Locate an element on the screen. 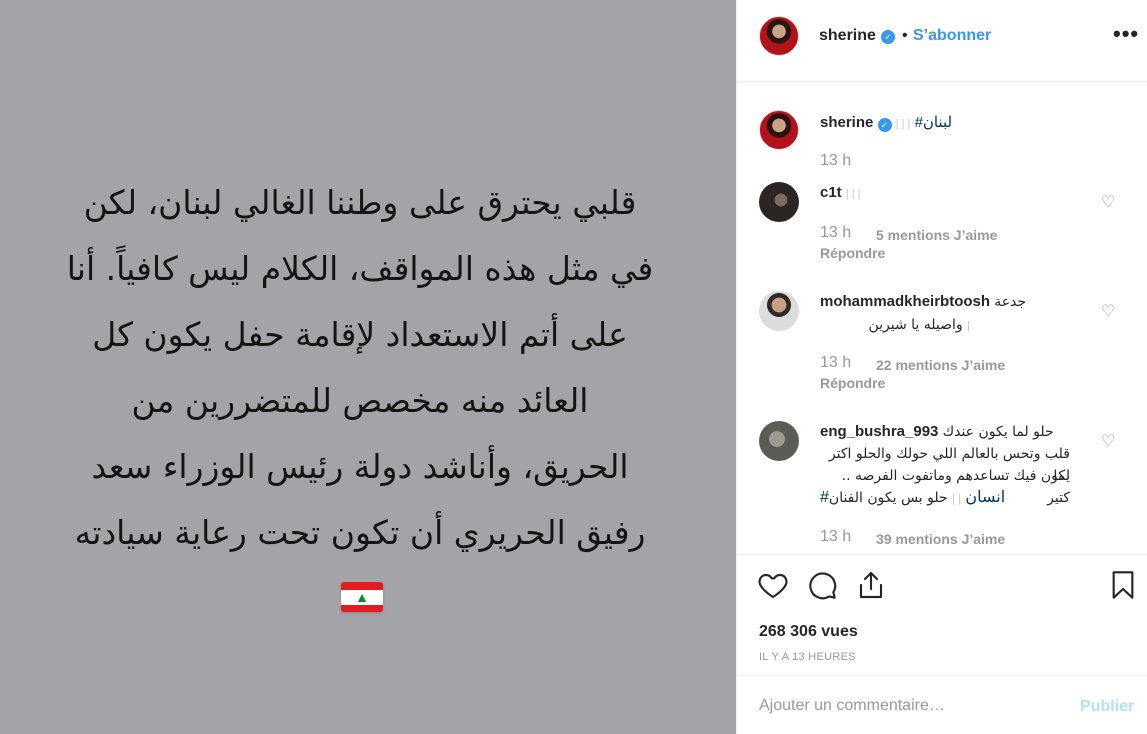 The height and width of the screenshot is (734, 1147). caption-ghost-text: | | | is located at coordinates (903, 124).